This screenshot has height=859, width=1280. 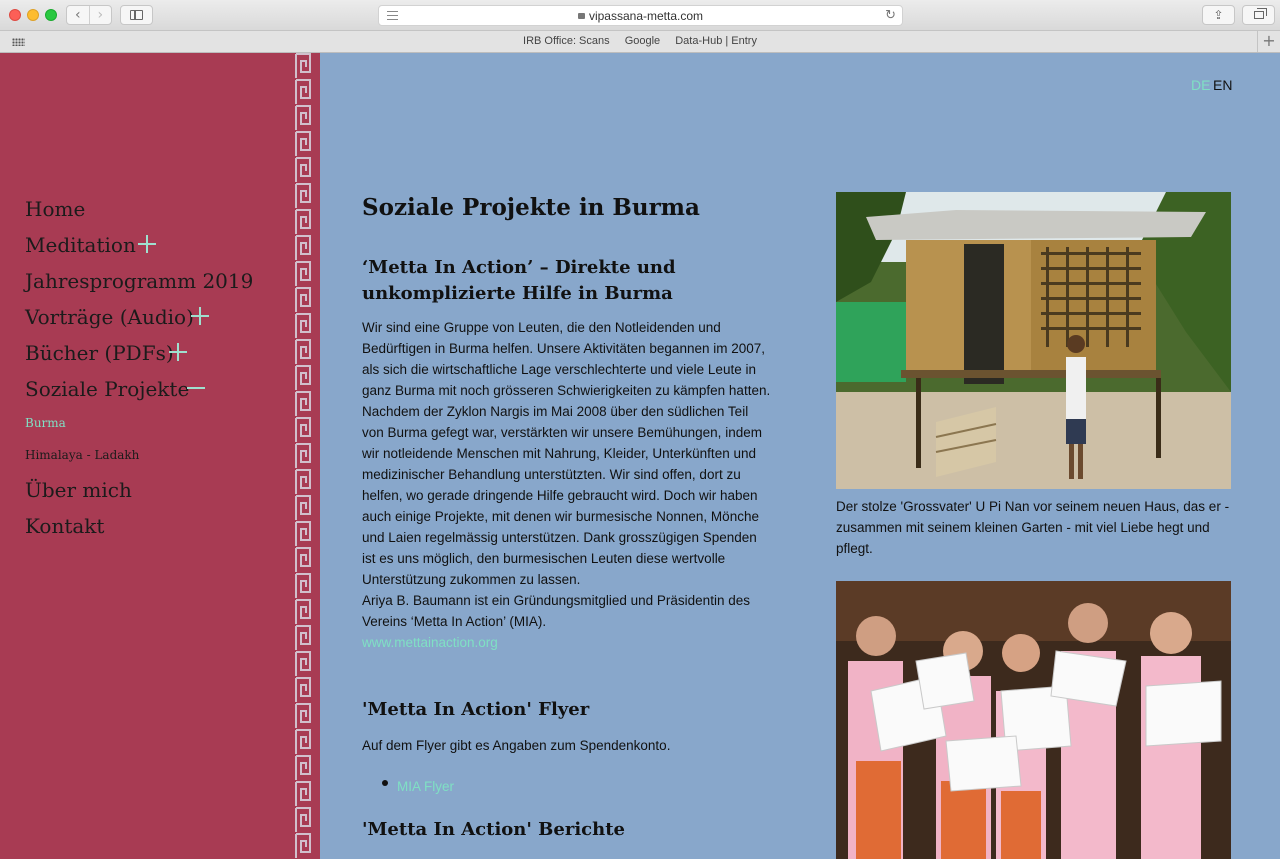 What do you see at coordinates (716, 41) in the screenshot?
I see `favorite-link: Data-Hub | Entry` at bounding box center [716, 41].